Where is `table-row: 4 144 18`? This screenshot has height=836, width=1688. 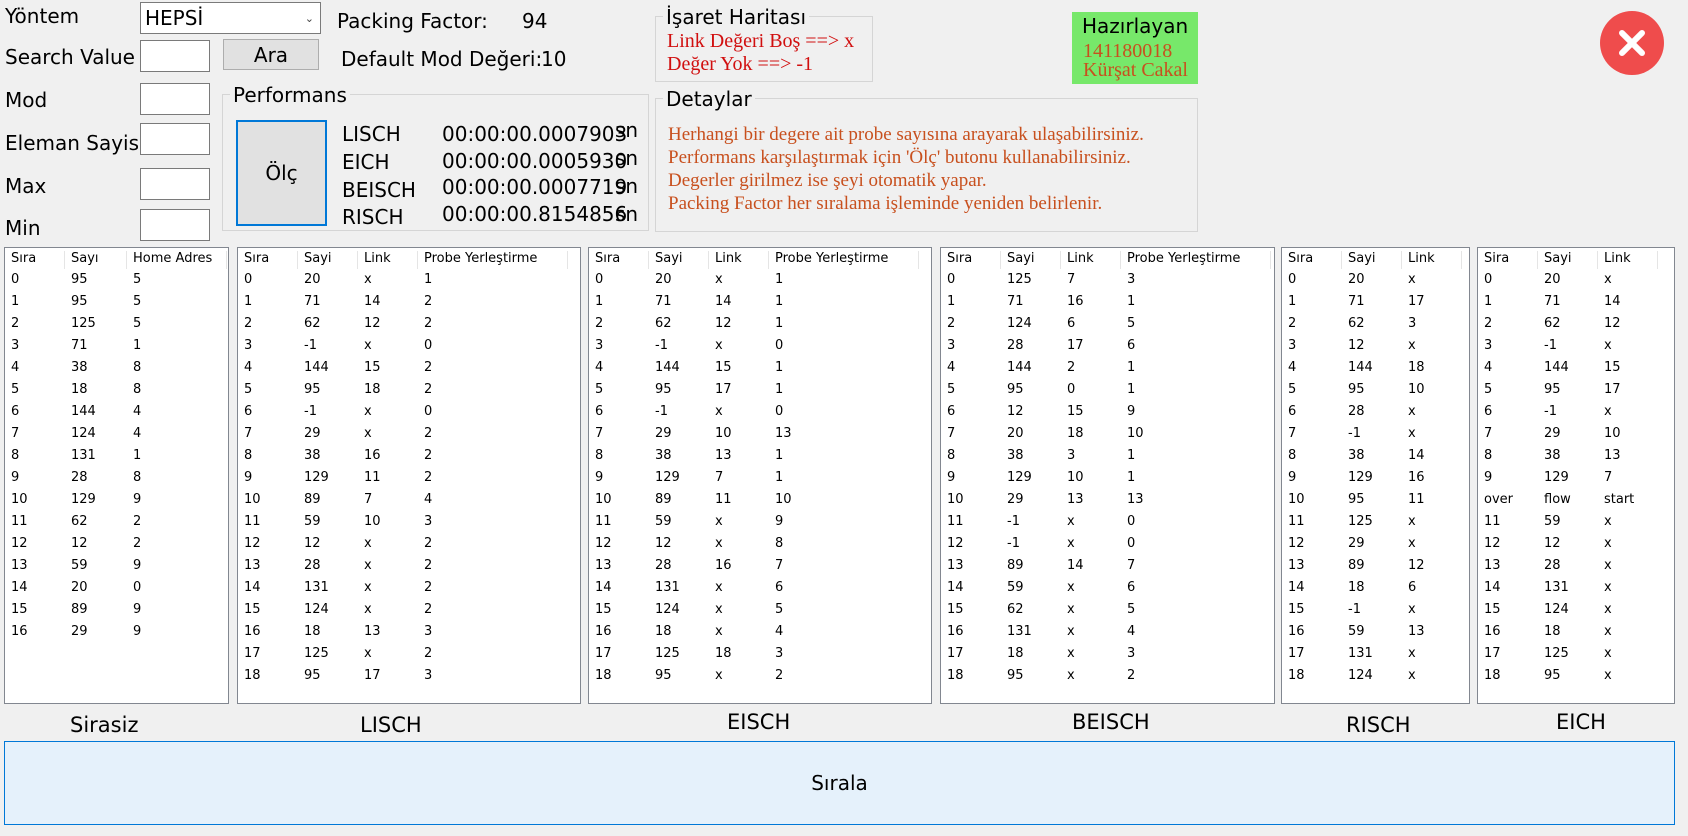 table-row: 4 144 18 is located at coordinates (1375, 369).